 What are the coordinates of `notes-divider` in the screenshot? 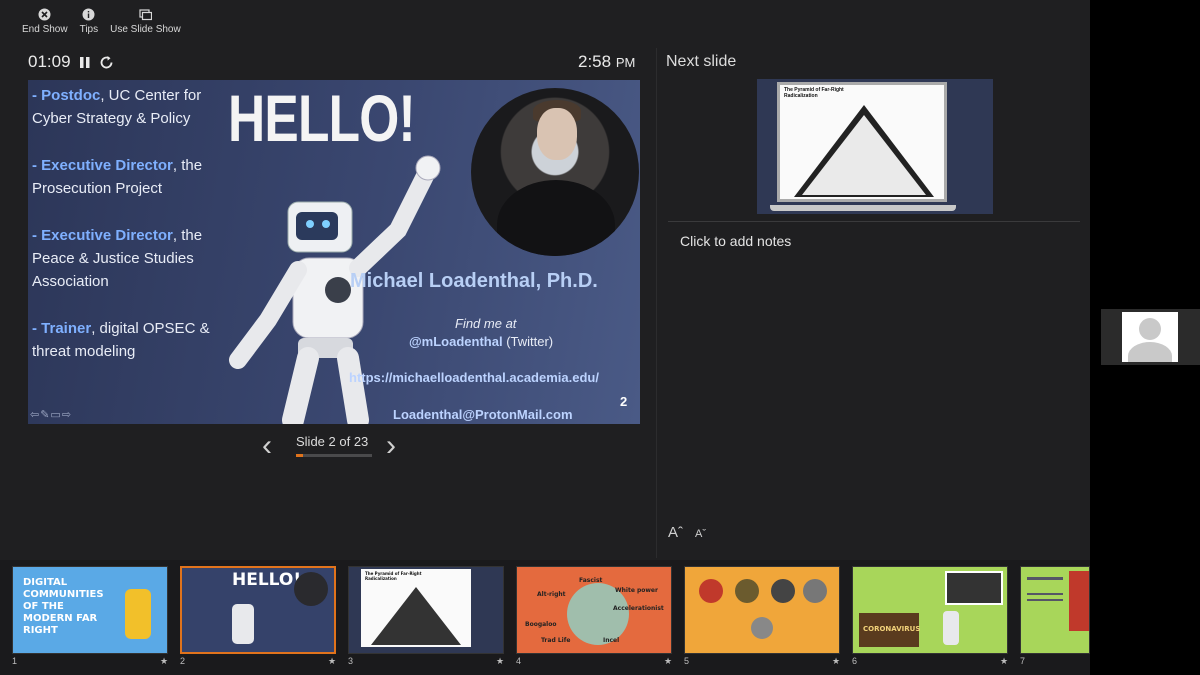 It's located at (874, 221).